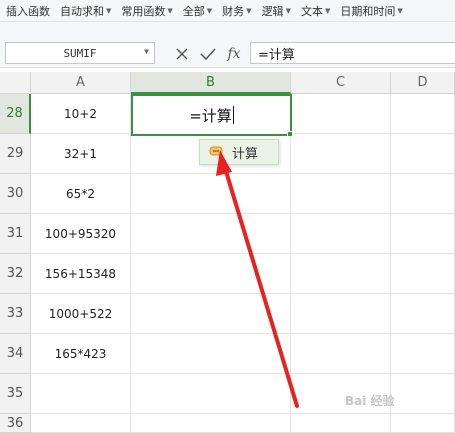 This screenshot has width=455, height=433. I want to click on row-header-31: 31, so click(15, 234).